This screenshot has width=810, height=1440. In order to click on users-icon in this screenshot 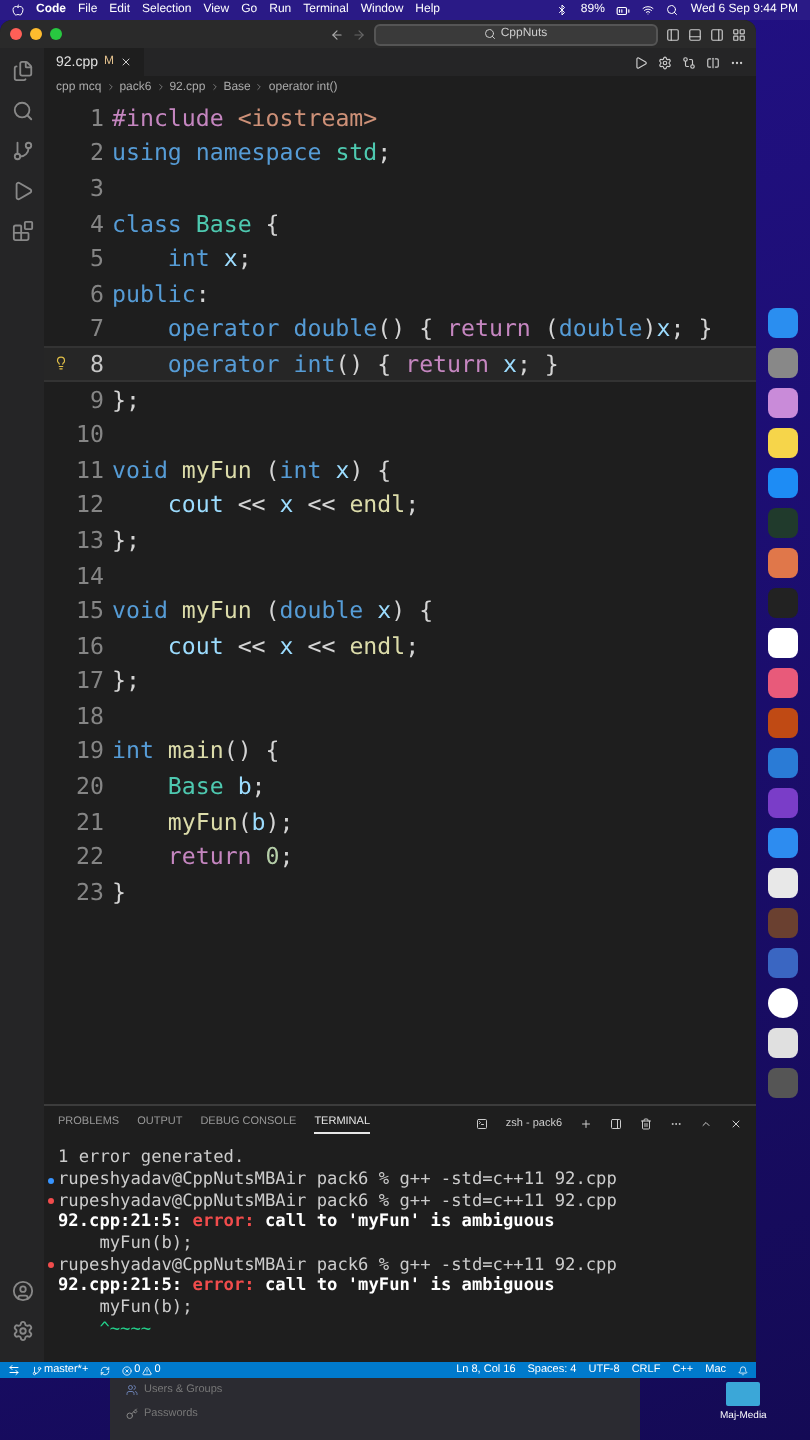, I will do `click(132, 1390)`.